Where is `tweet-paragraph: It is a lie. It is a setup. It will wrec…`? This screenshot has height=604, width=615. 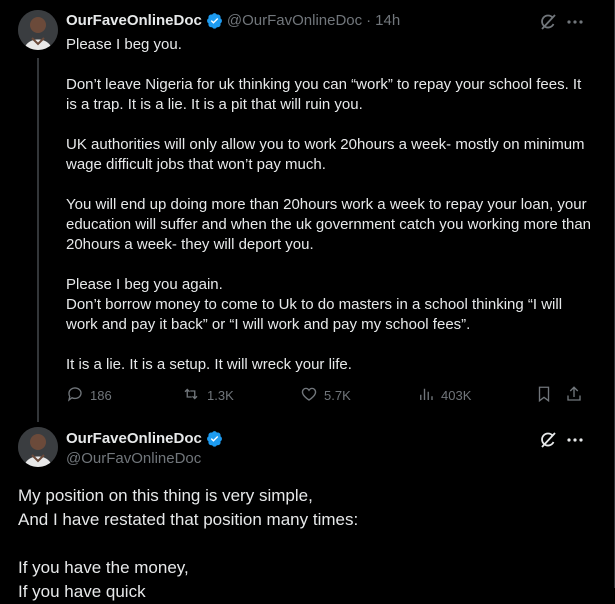 tweet-paragraph: It is a lie. It is a setup. It will wrec… is located at coordinates (209, 364).